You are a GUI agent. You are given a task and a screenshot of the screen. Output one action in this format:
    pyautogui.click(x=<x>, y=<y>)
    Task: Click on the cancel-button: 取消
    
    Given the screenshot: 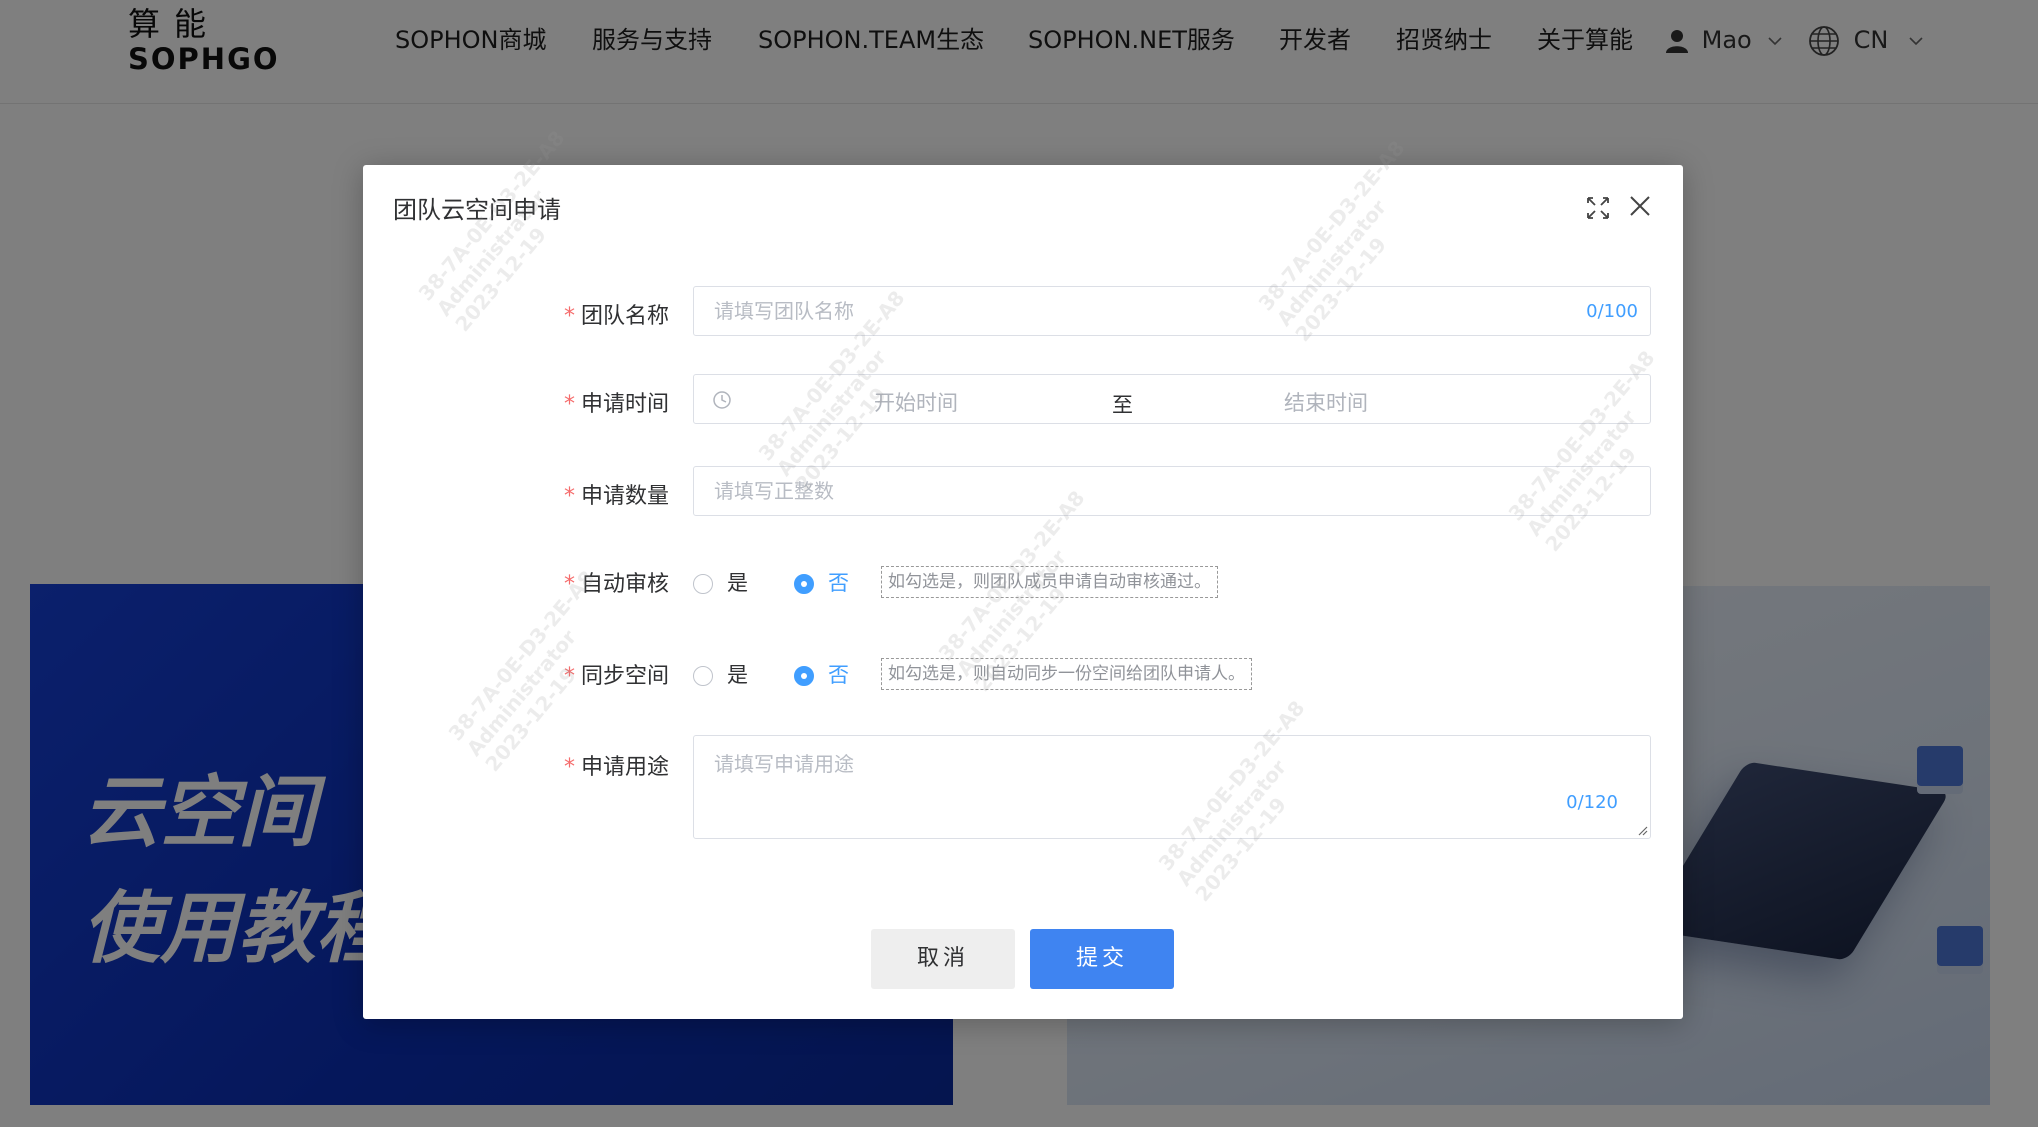 What is the action you would take?
    pyautogui.click(x=943, y=959)
    